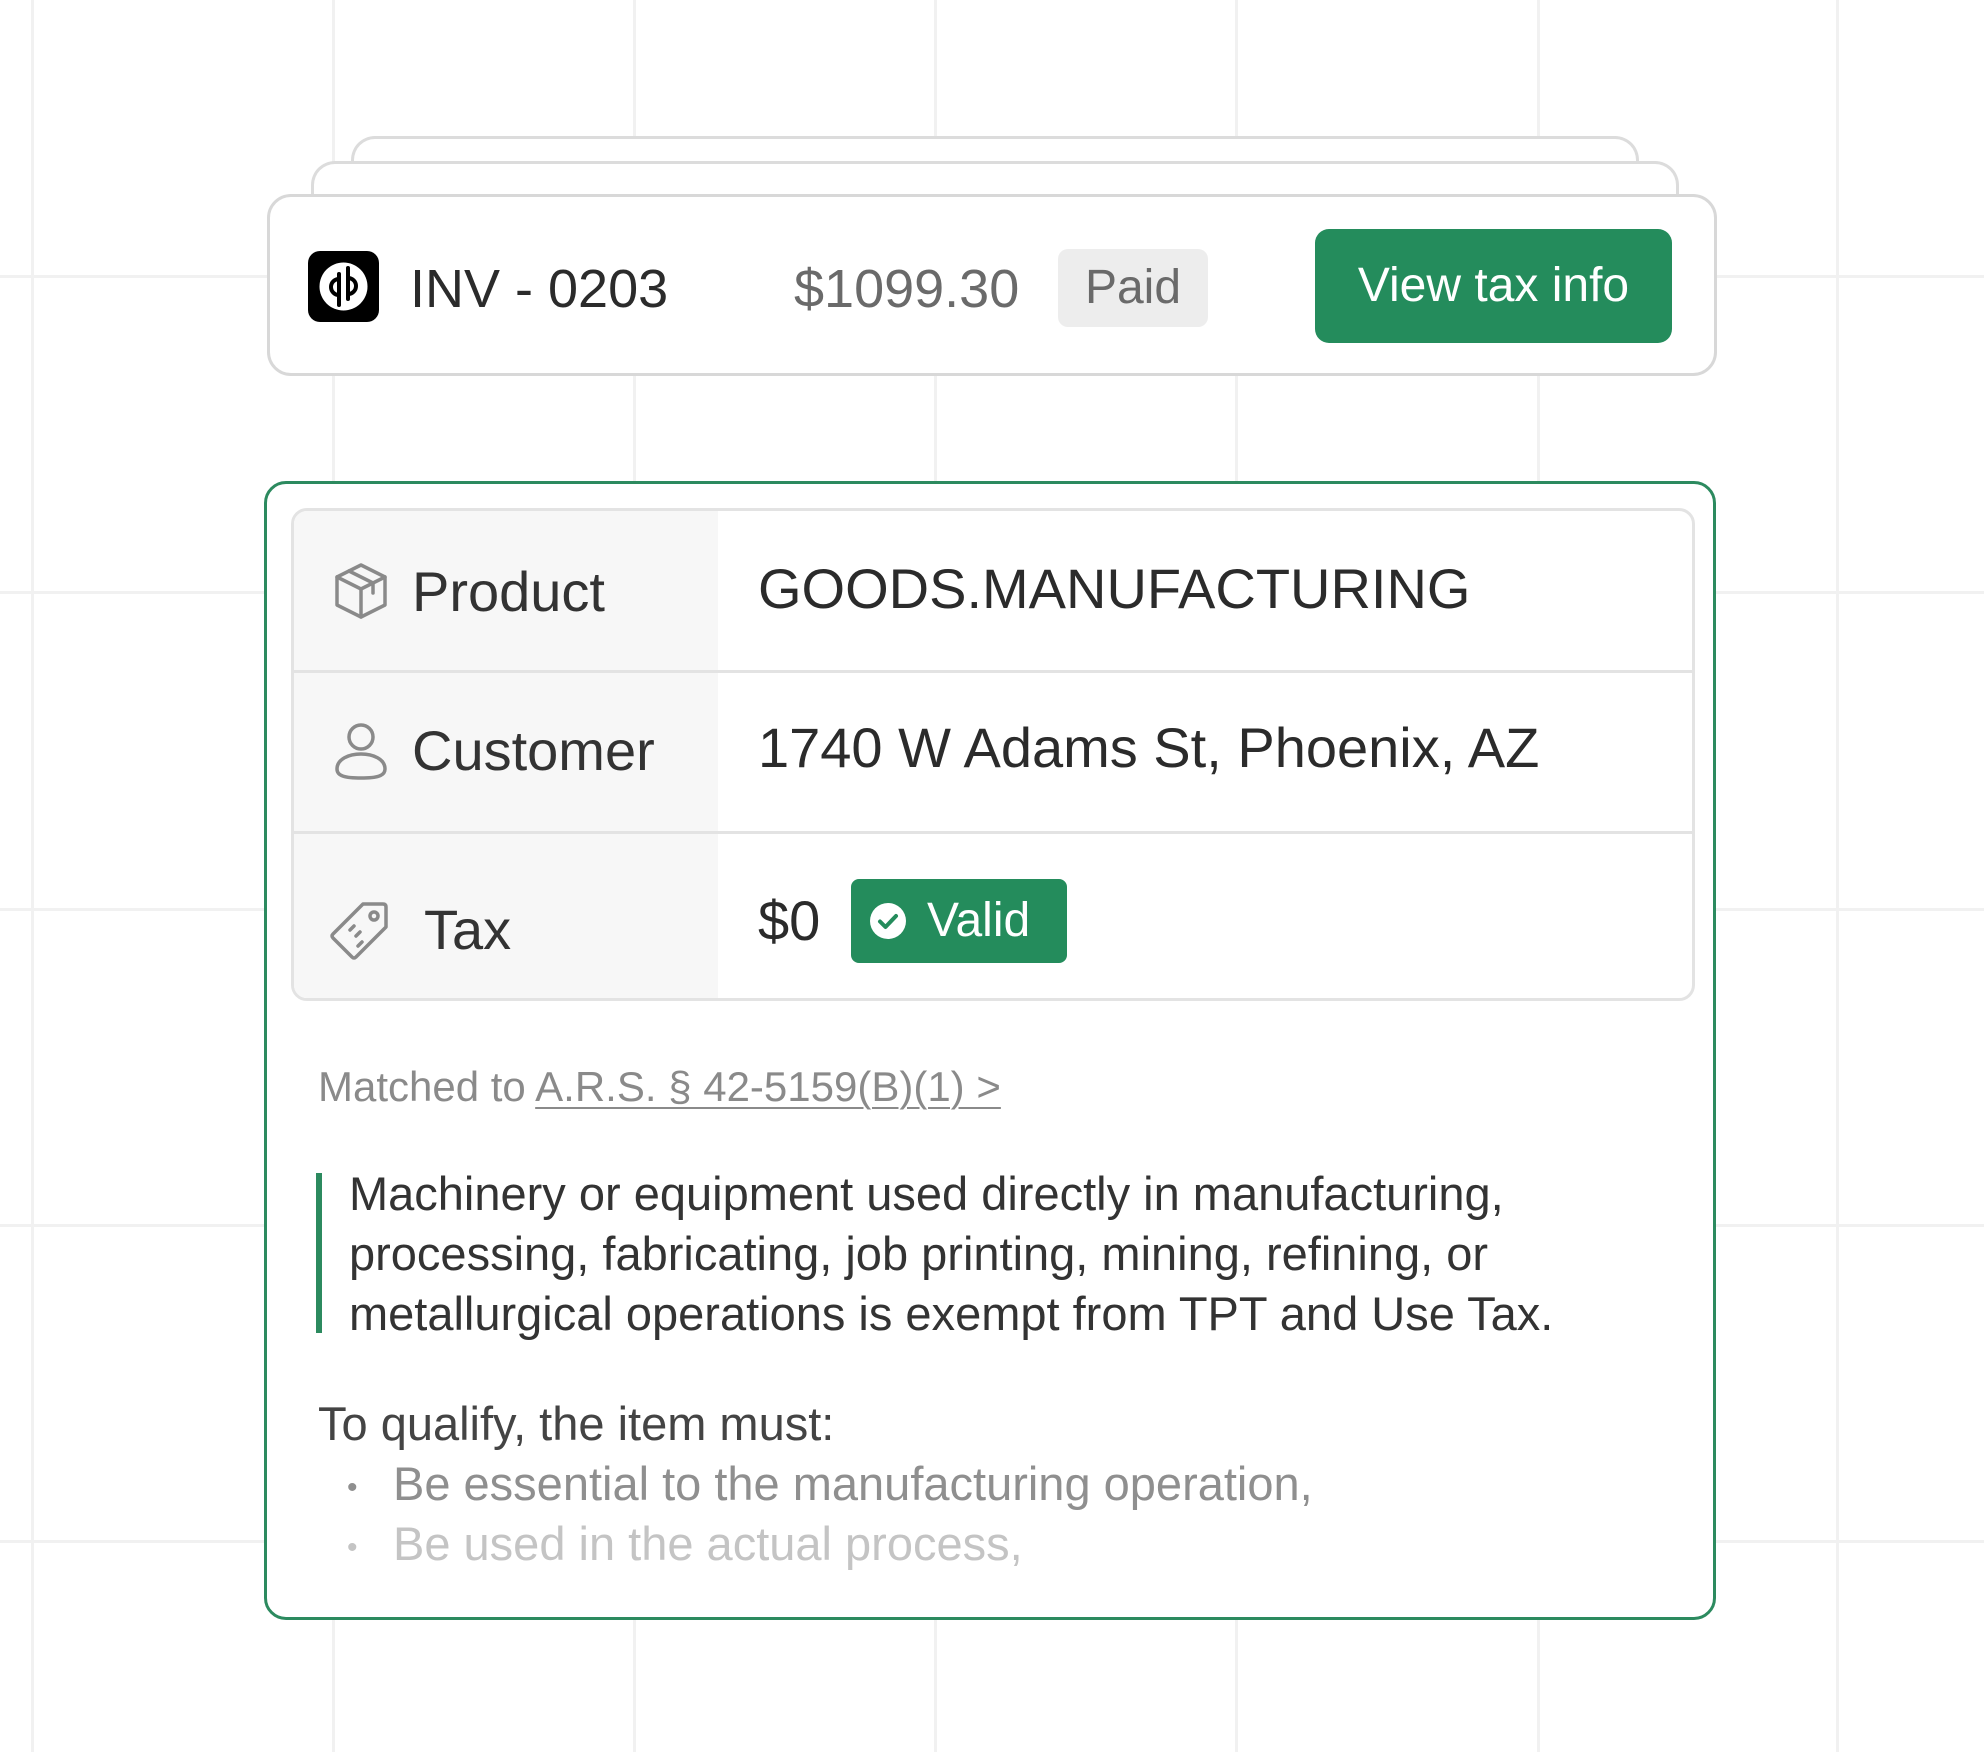 This screenshot has width=1984, height=1752. I want to click on product-row: Product GOODS.MANUFACTURING, so click(993, 590).